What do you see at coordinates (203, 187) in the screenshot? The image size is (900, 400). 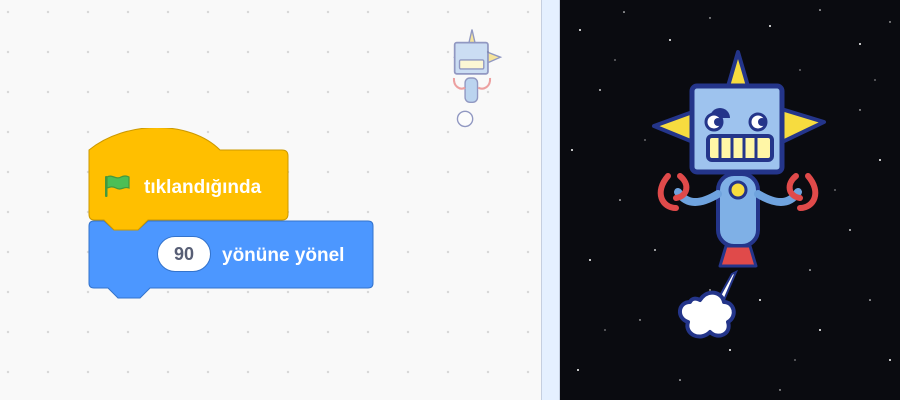 I see `hat-block-label: tıklandığında` at bounding box center [203, 187].